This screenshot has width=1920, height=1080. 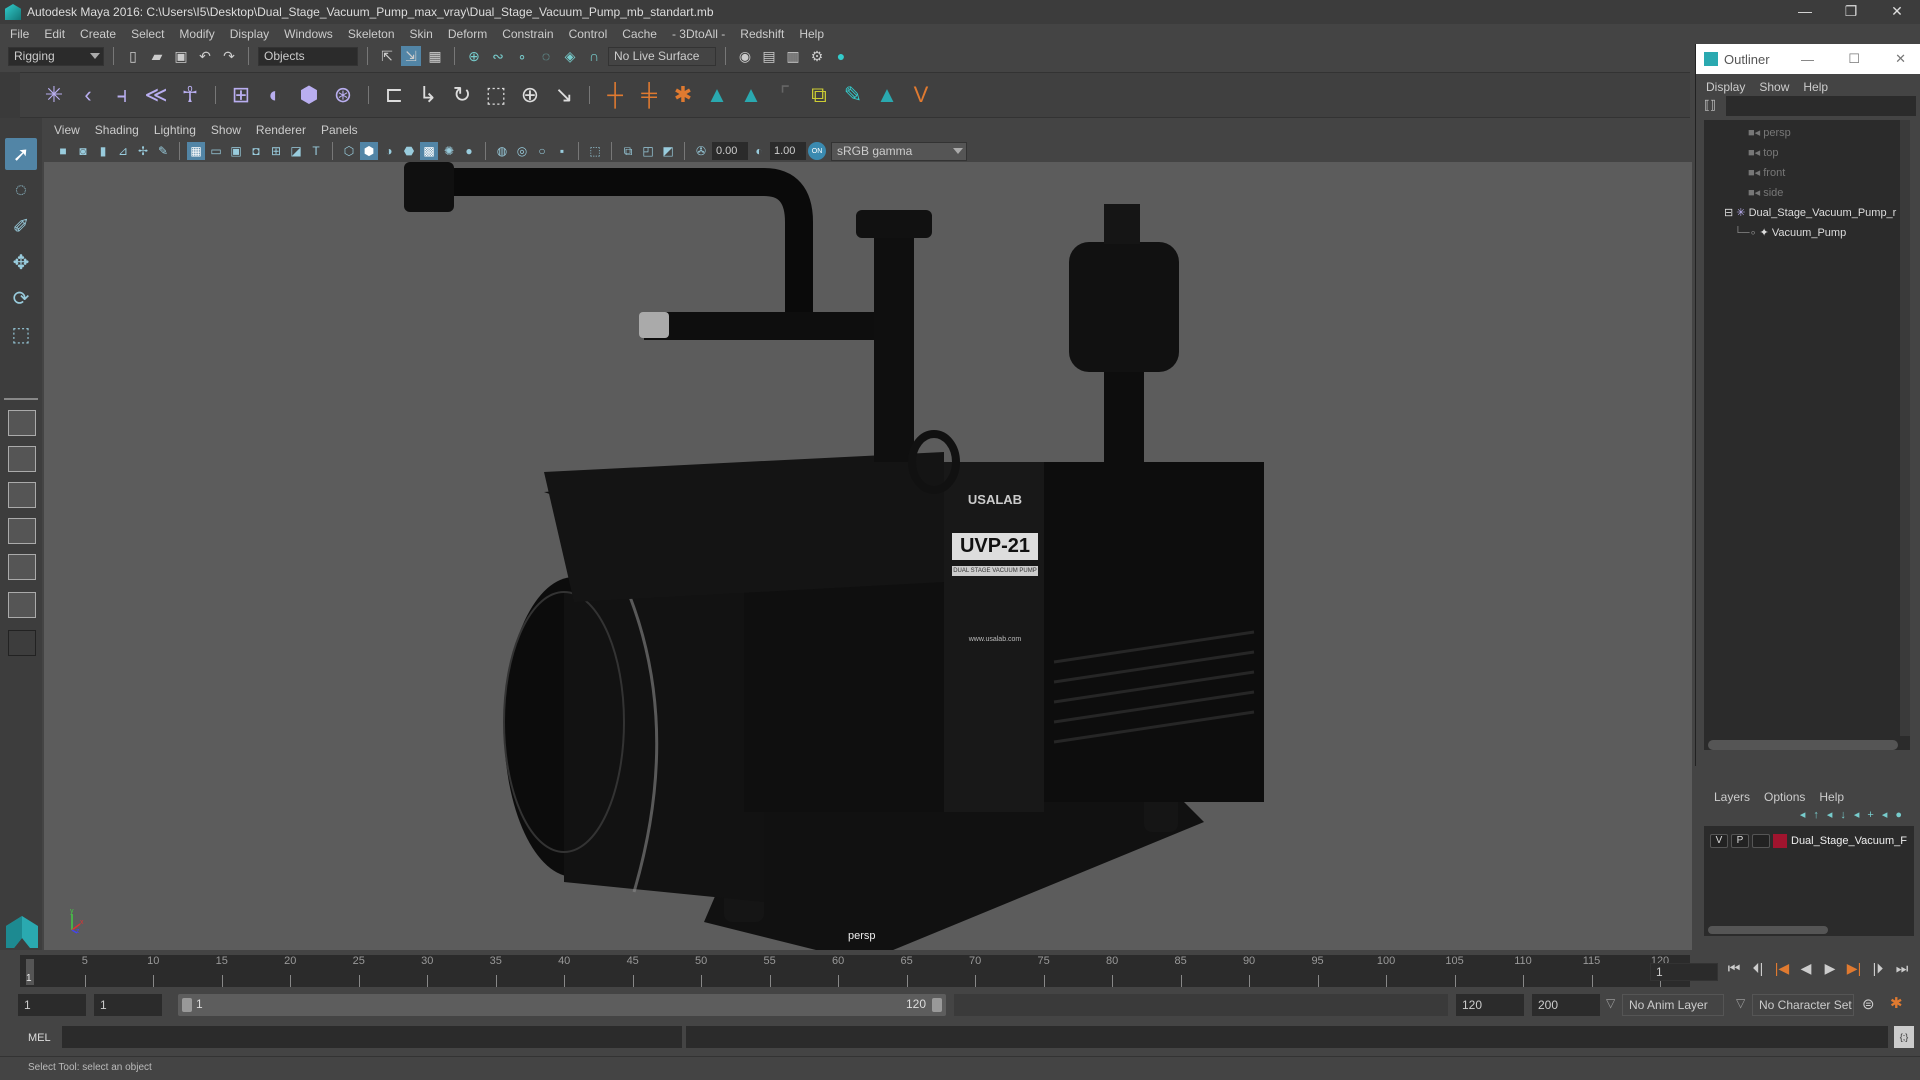 I want to click on range-start-handle, so click(x=187, y=1005).